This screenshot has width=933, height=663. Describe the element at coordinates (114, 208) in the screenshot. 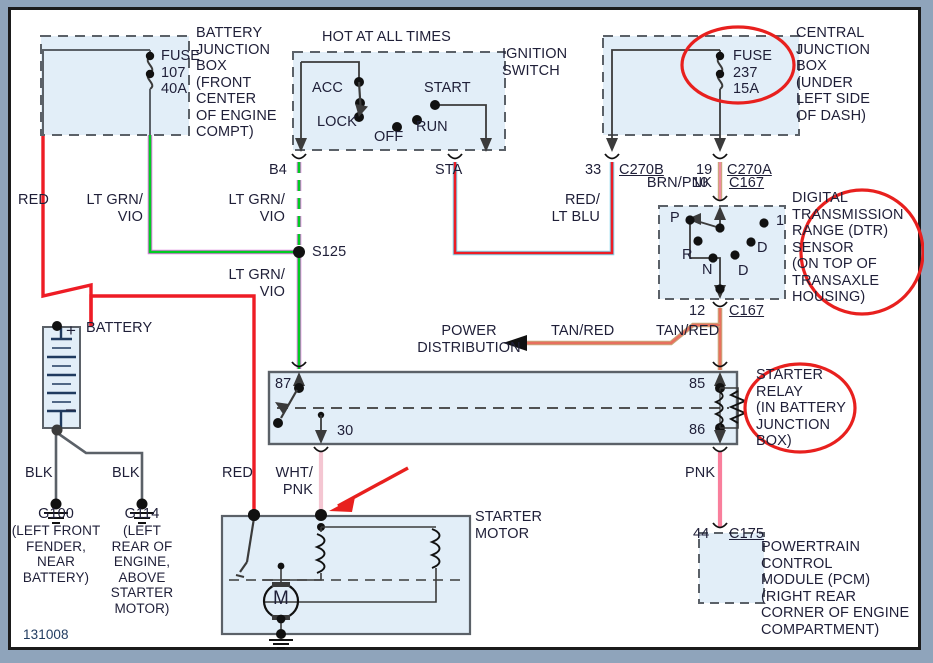

I see `wire-label-ltgrnvio-1: LT GRN/ VIO` at that location.